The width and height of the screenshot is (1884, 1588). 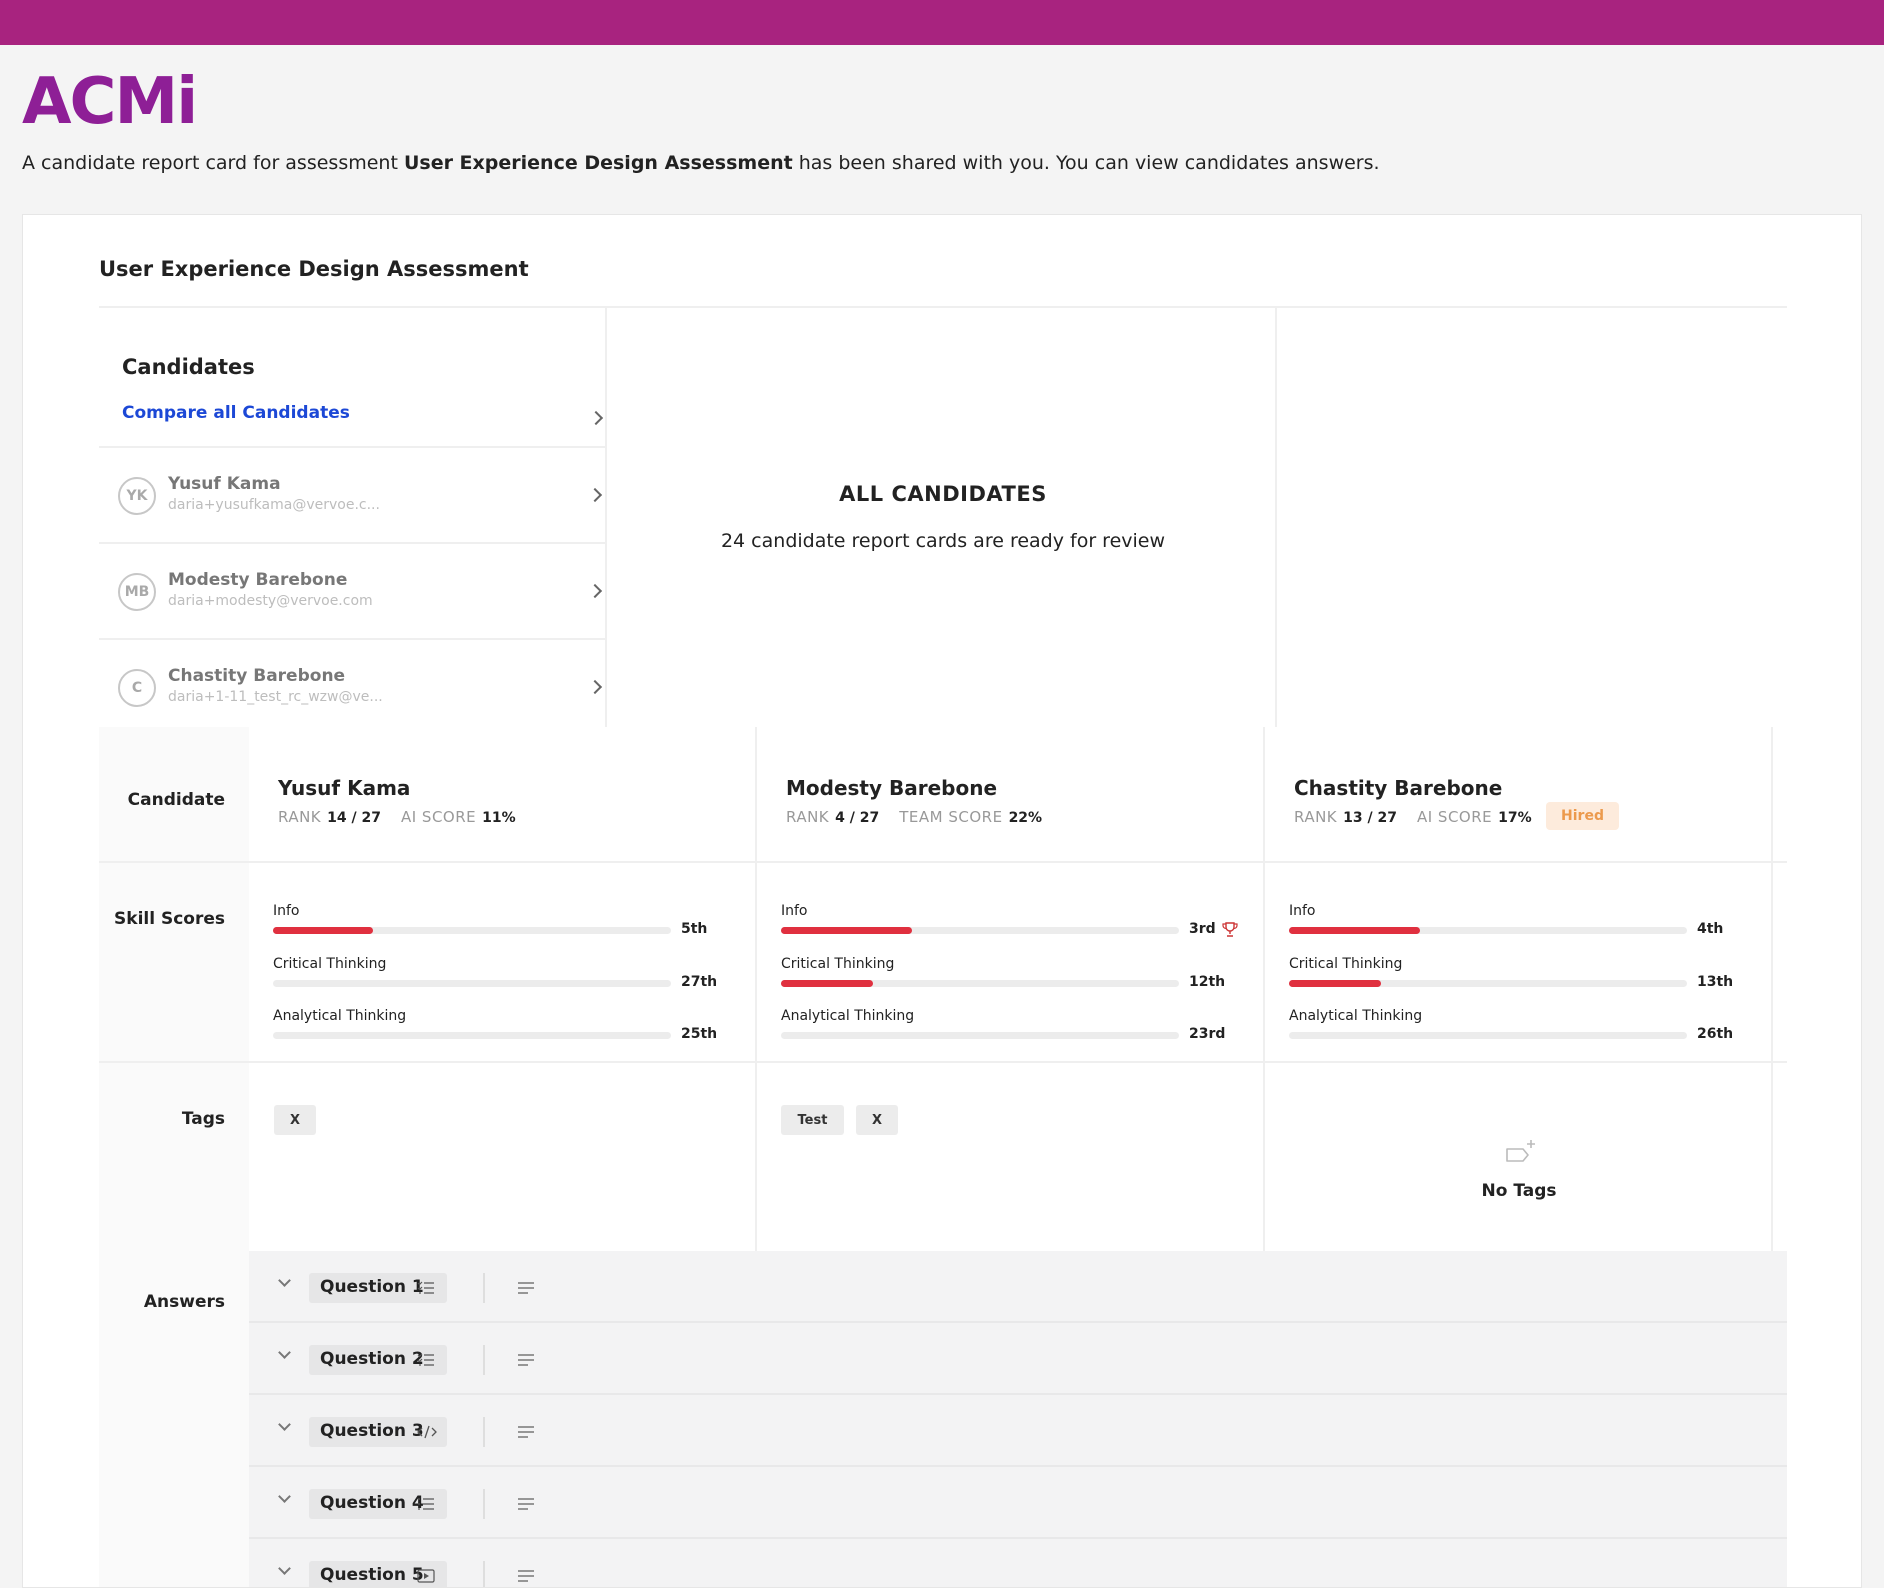 What do you see at coordinates (942, 22) in the screenshot?
I see `top-bar` at bounding box center [942, 22].